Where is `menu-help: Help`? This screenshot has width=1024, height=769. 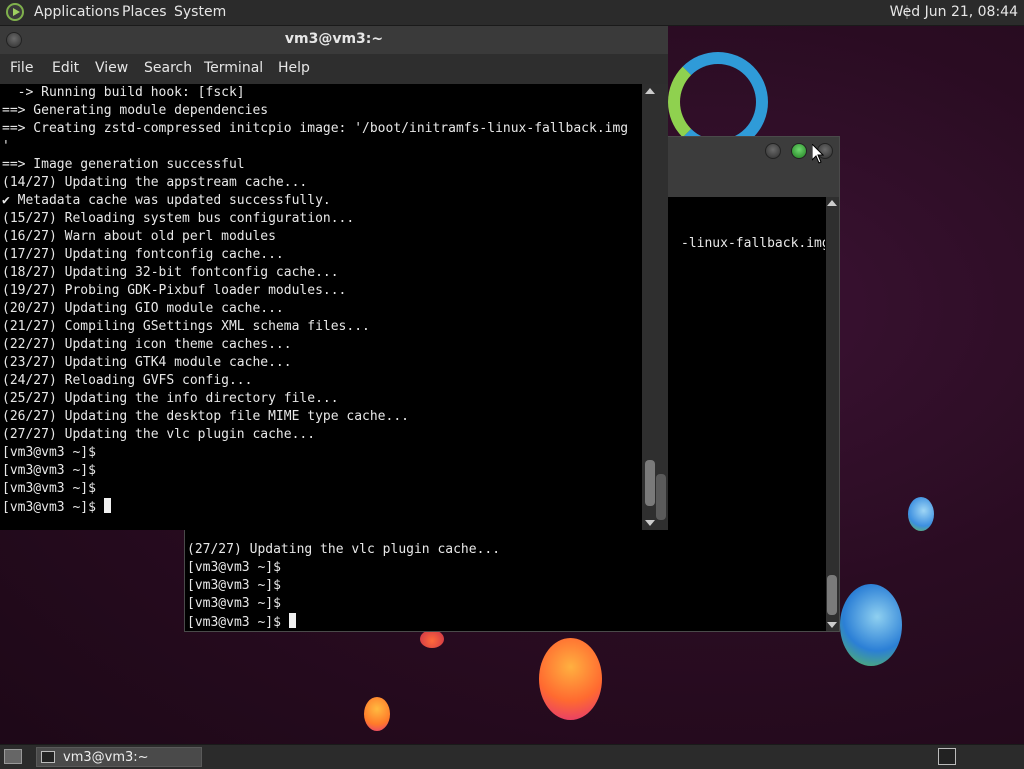 menu-help: Help is located at coordinates (294, 68).